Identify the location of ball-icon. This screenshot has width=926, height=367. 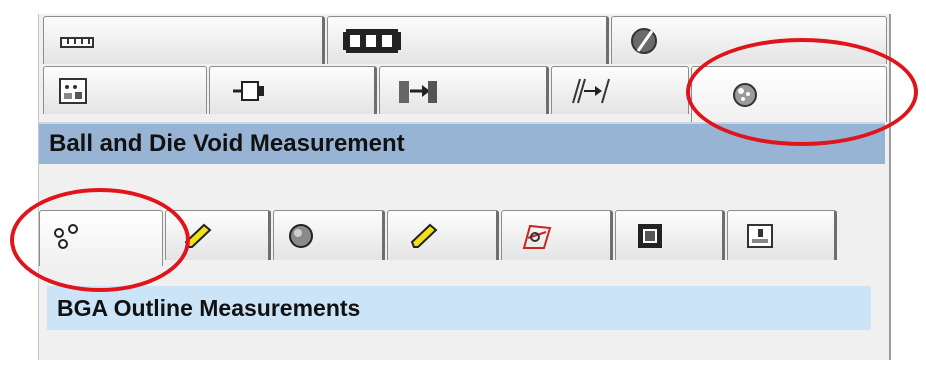
(301, 236).